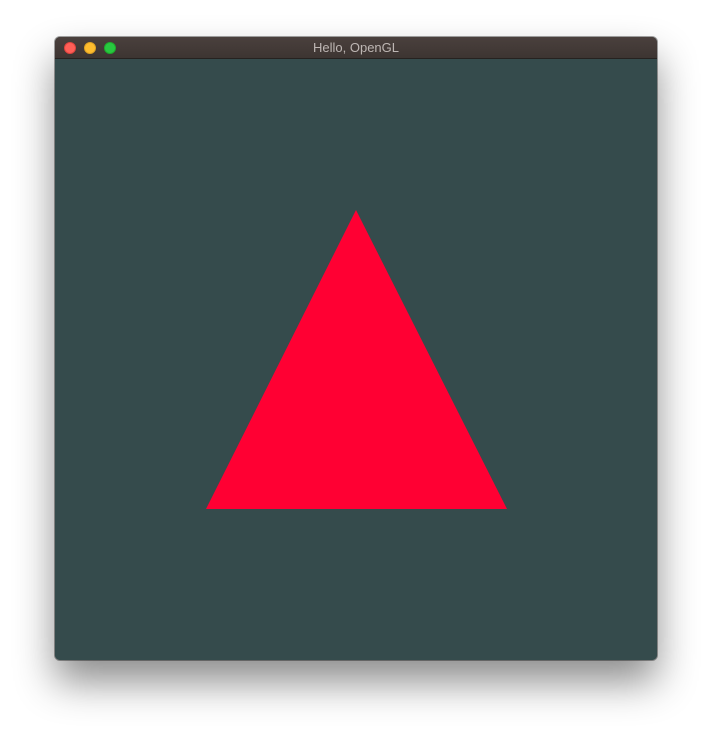 The width and height of the screenshot is (712, 734). I want to click on title-bar: Hello, OpenGL, so click(356, 48).